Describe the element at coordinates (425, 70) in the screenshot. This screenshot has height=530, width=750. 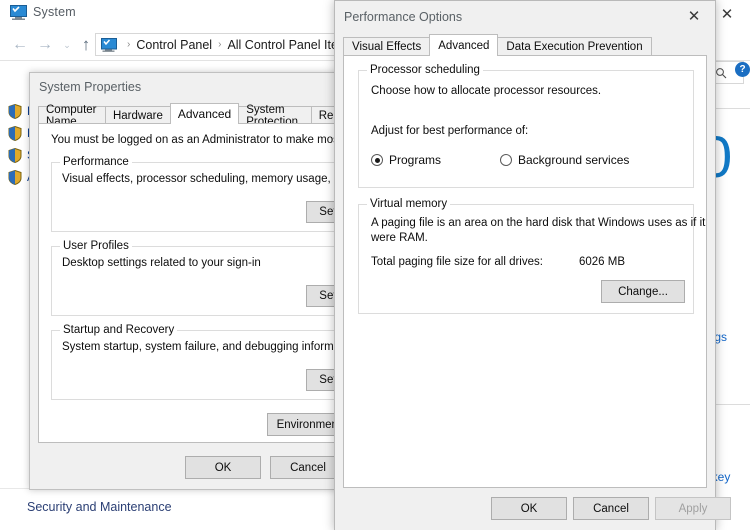
I see `processor-scheduling-title: Processor scheduling` at that location.